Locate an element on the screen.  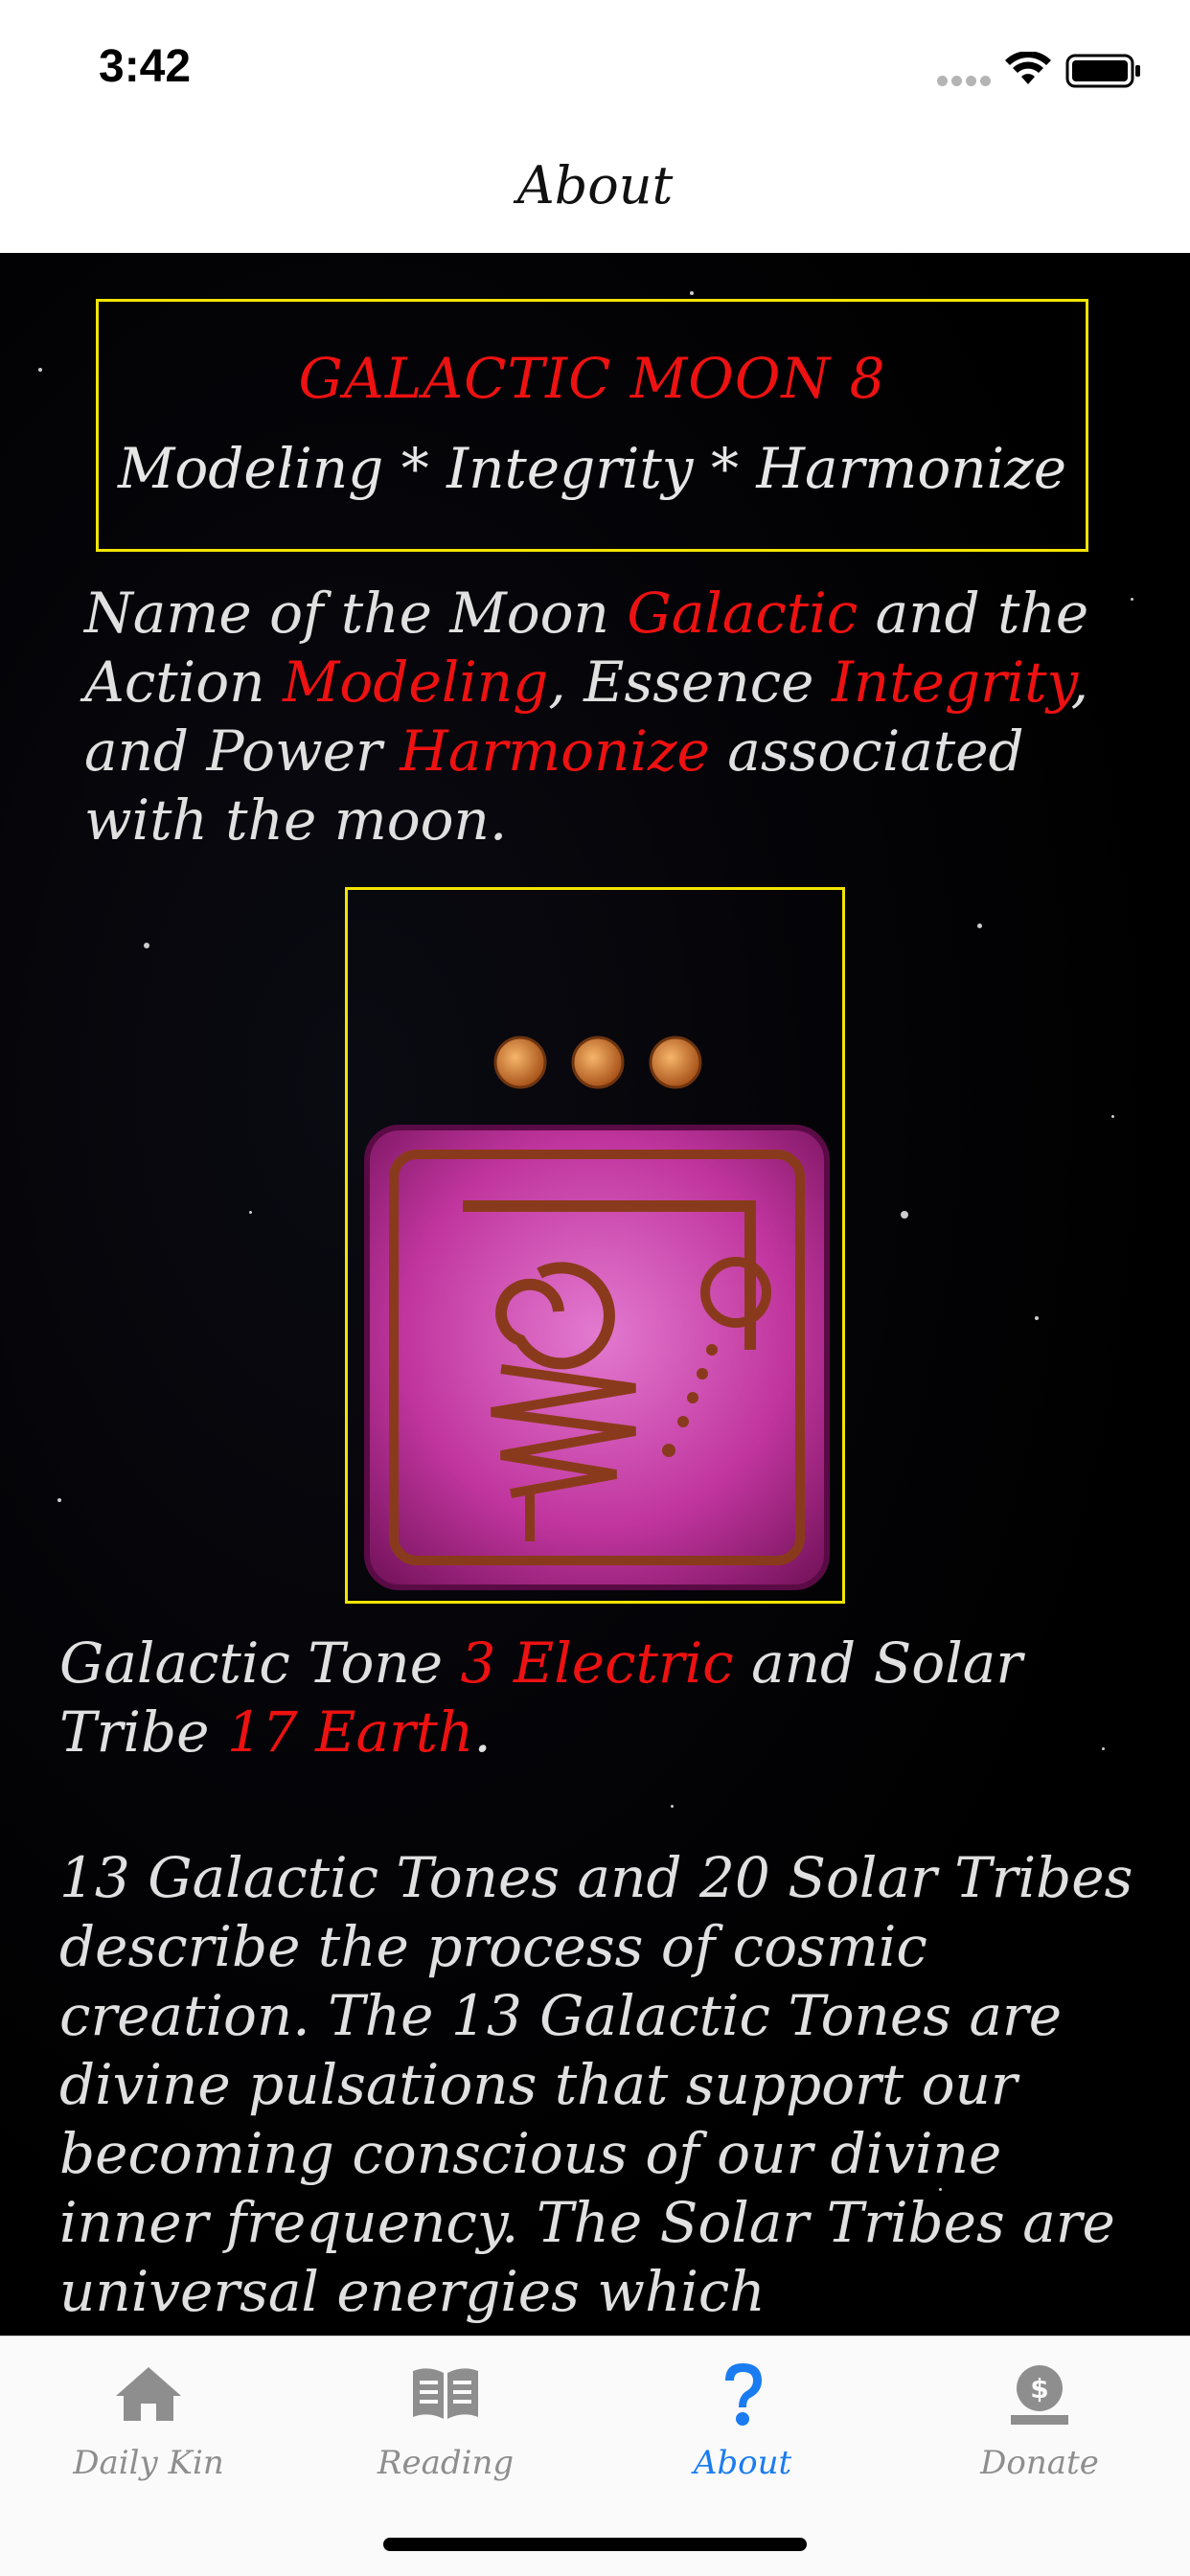
text-segment: Name of the Moon is located at coordinates (356, 613).